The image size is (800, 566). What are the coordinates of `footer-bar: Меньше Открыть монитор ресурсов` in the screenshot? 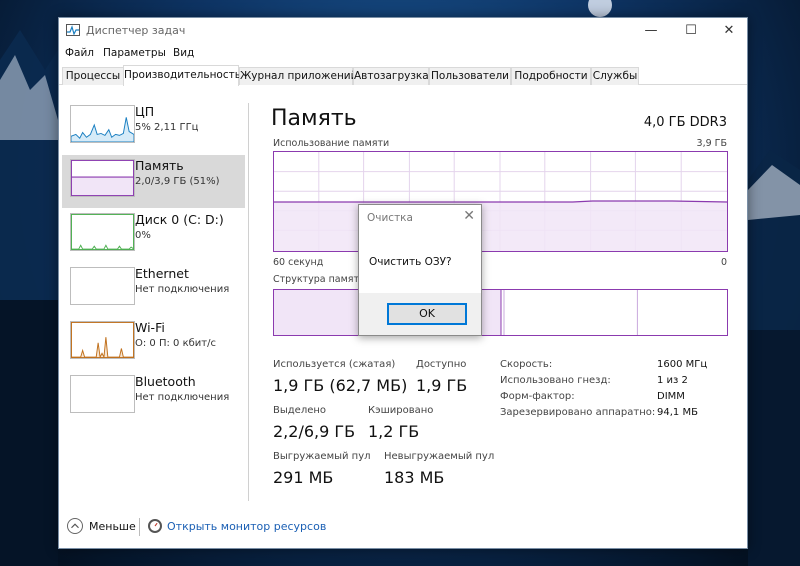 It's located at (403, 527).